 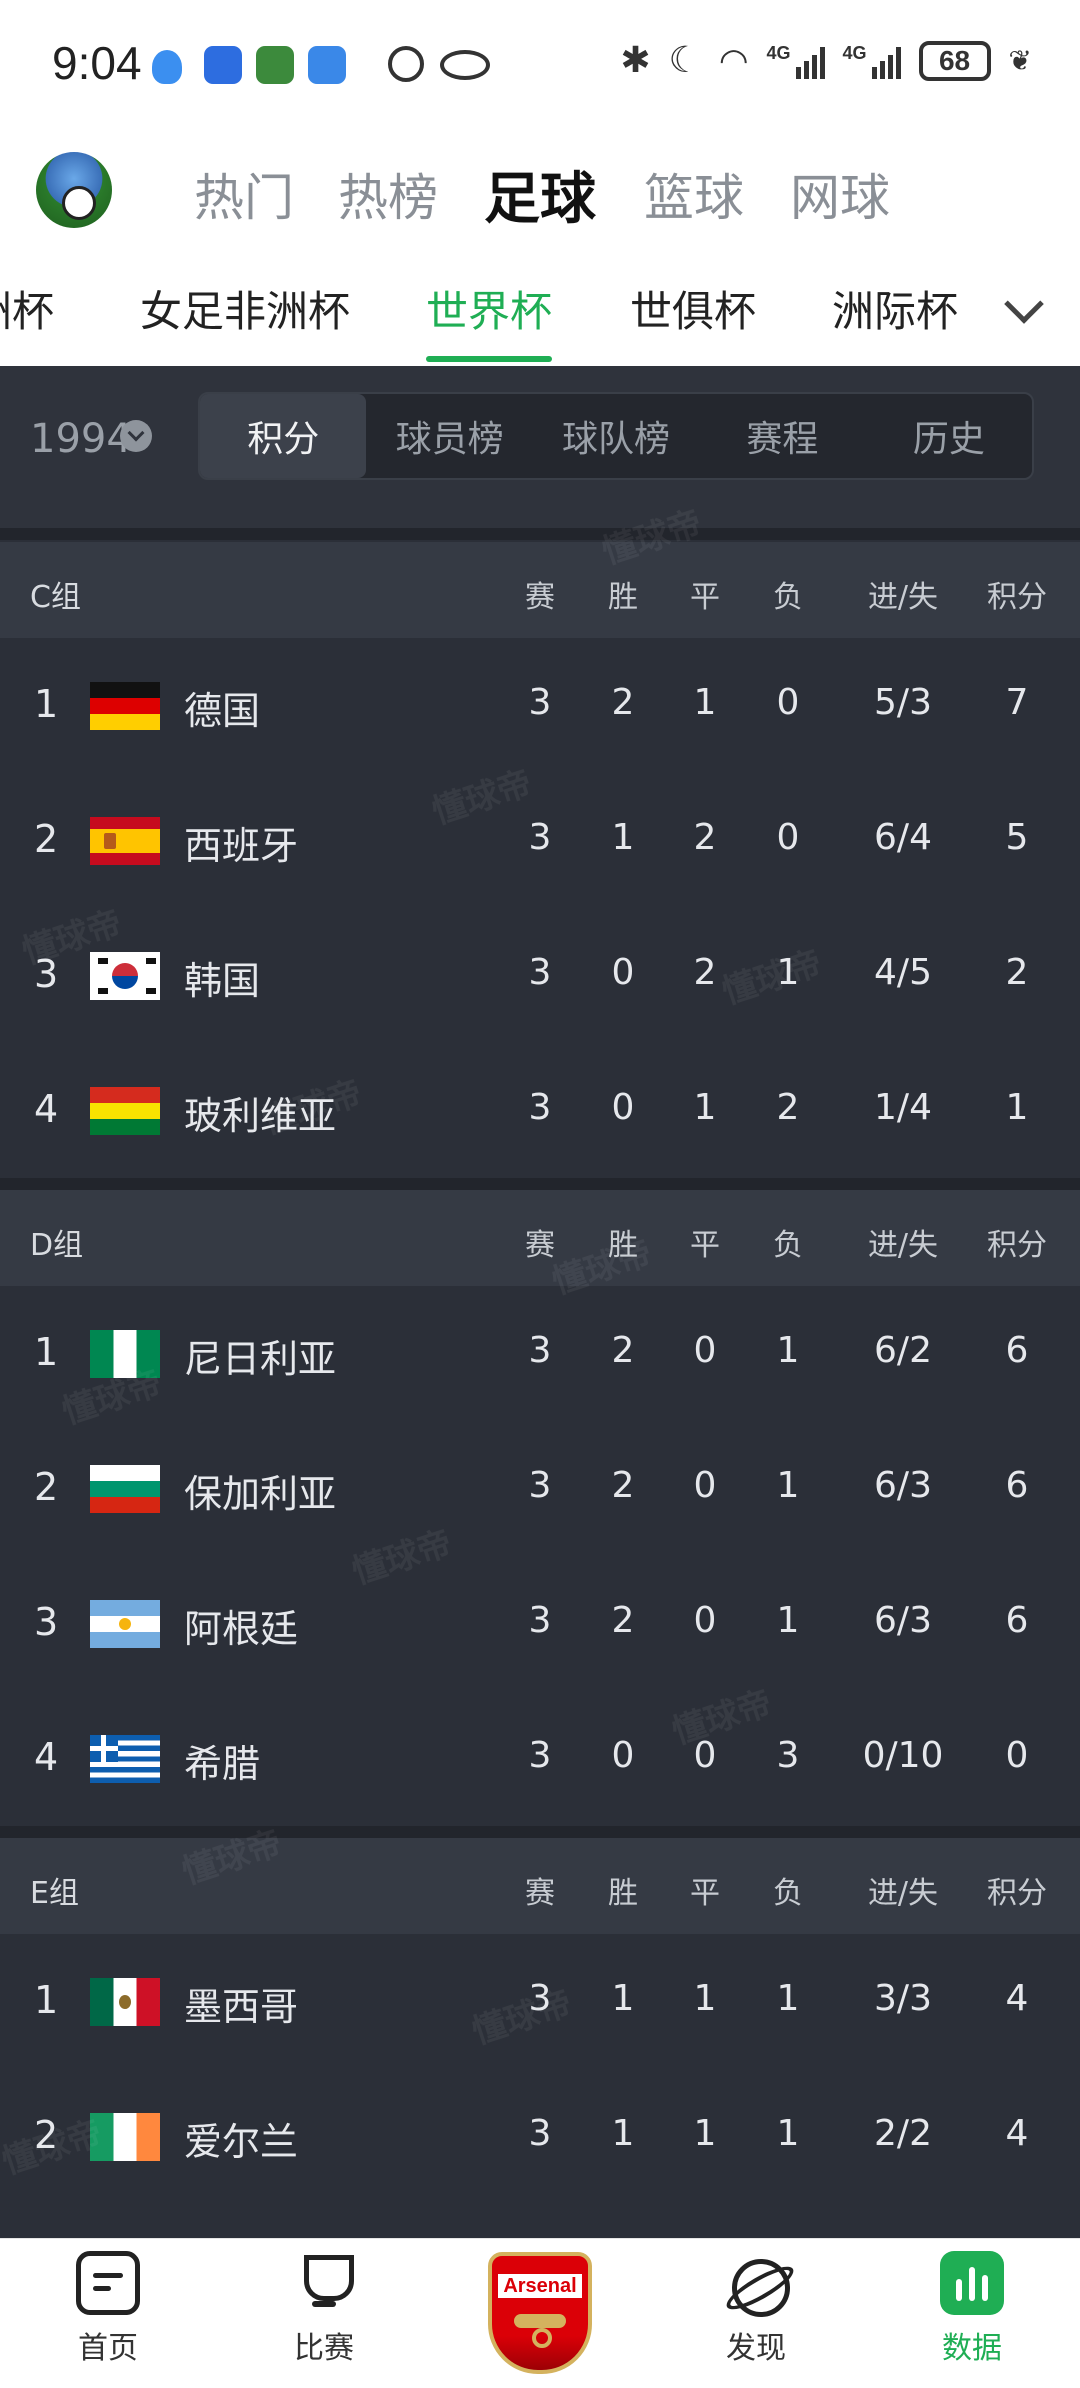 What do you see at coordinates (245, 308) in the screenshot?
I see `tab-womens-afcon: 女足非洲杯` at bounding box center [245, 308].